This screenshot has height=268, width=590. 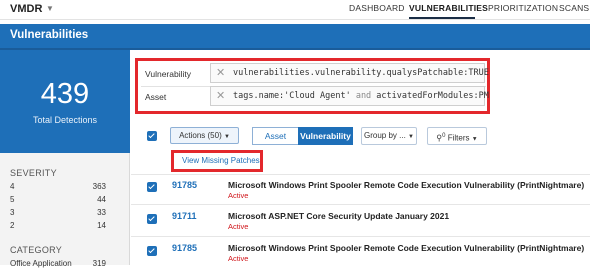 I want to click on group-by-dropdown: Group by ... ▼, so click(x=389, y=136).